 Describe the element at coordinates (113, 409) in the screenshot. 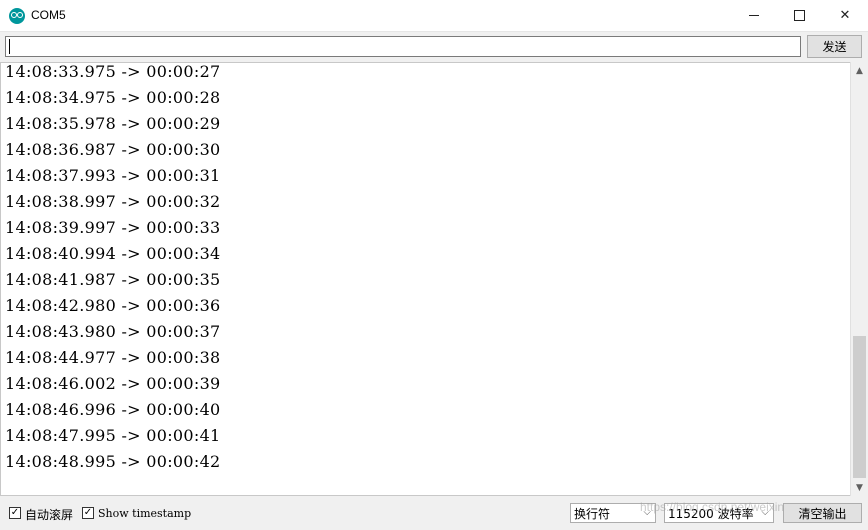

I see `output-line: 14:08:46.996 -> 00:00:40` at that location.